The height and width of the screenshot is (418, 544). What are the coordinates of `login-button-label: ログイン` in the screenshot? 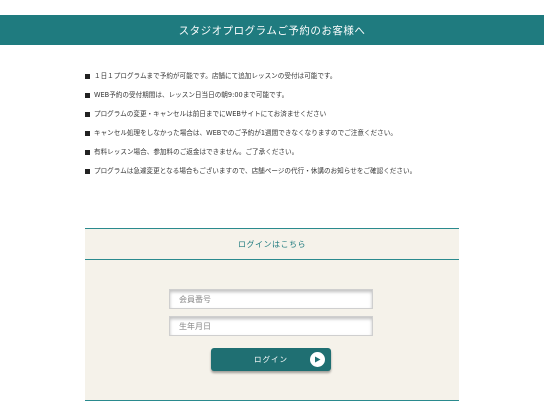 It's located at (271, 359).